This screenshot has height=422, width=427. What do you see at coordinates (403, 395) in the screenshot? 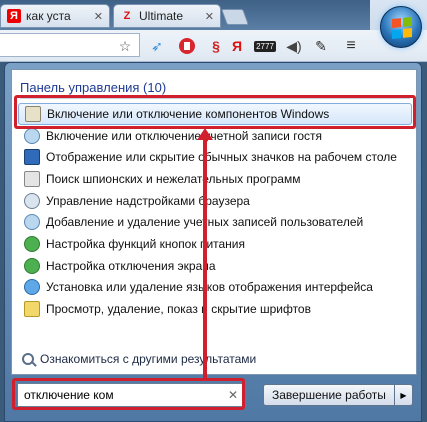
I see `shutdown-options-icon: ▶` at bounding box center [403, 395].